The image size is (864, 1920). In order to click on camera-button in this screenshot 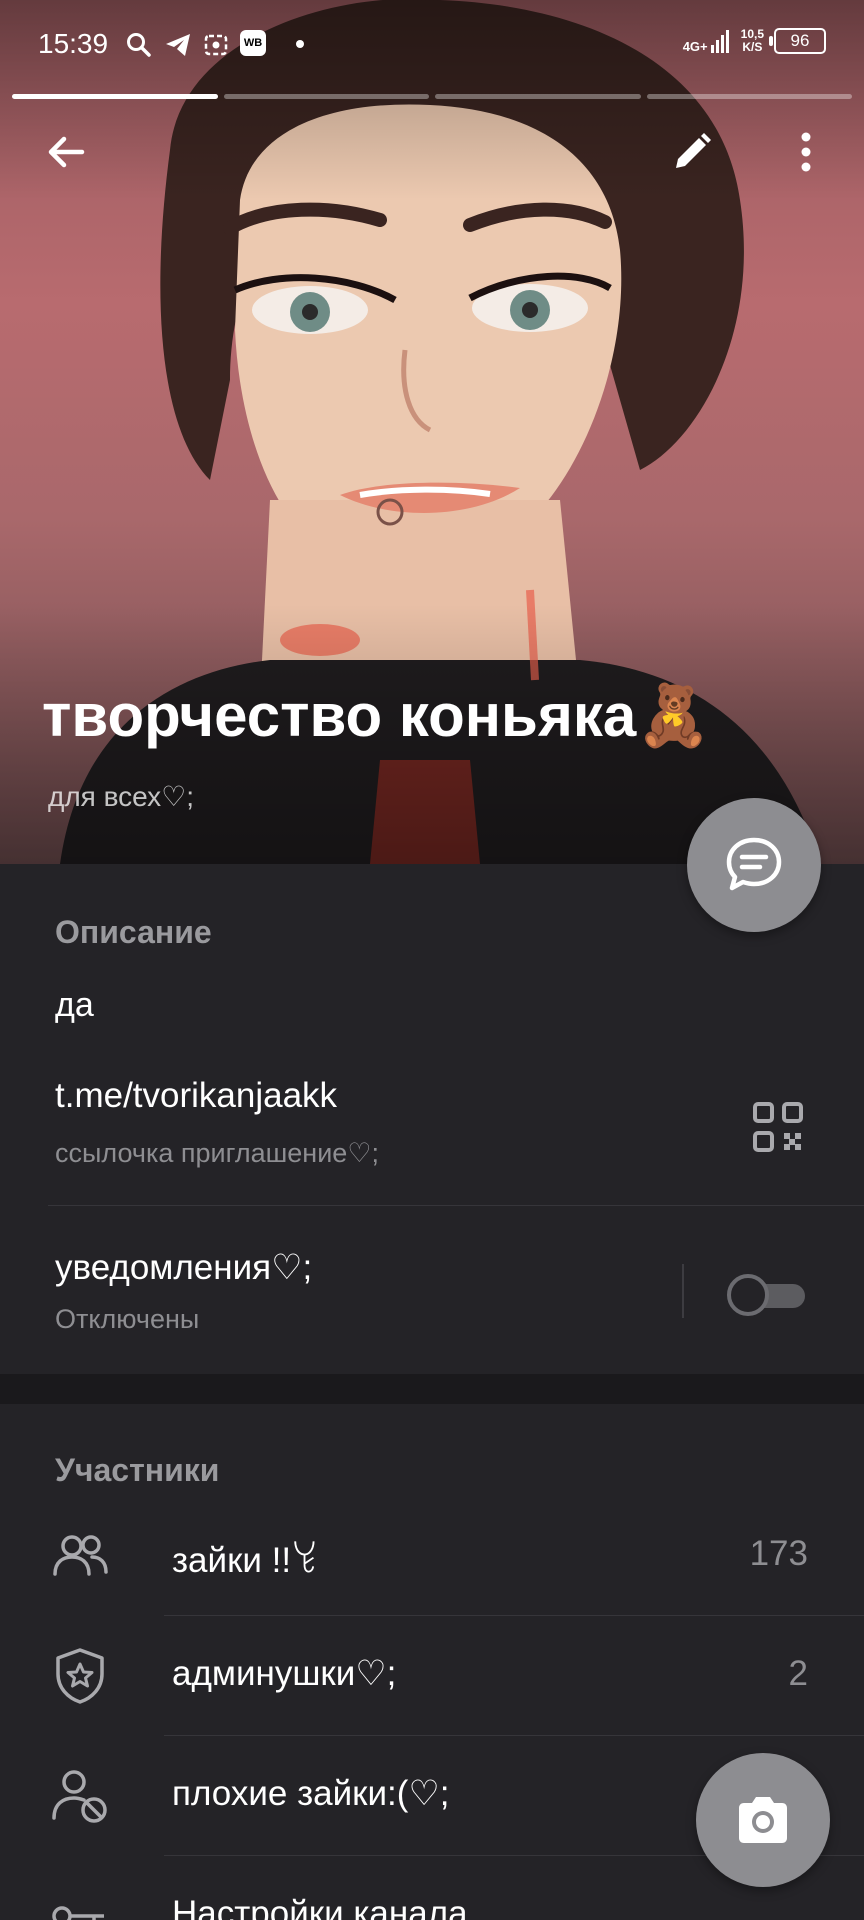, I will do `click(763, 1820)`.